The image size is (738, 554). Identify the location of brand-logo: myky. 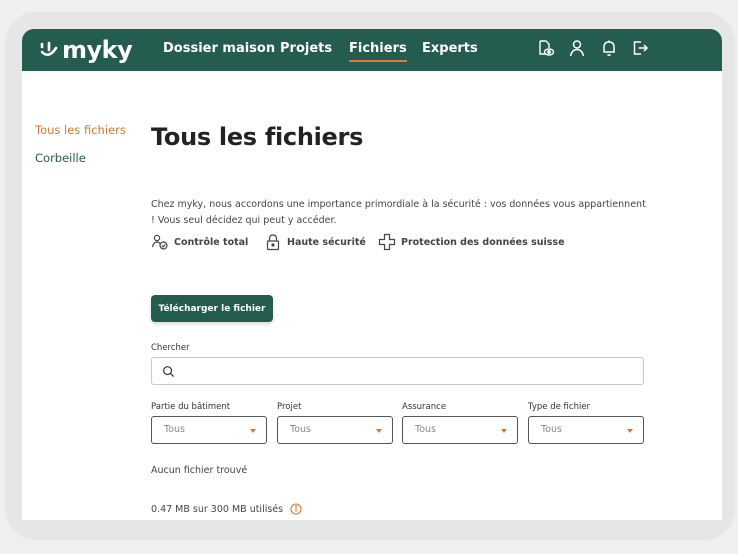
(85, 50).